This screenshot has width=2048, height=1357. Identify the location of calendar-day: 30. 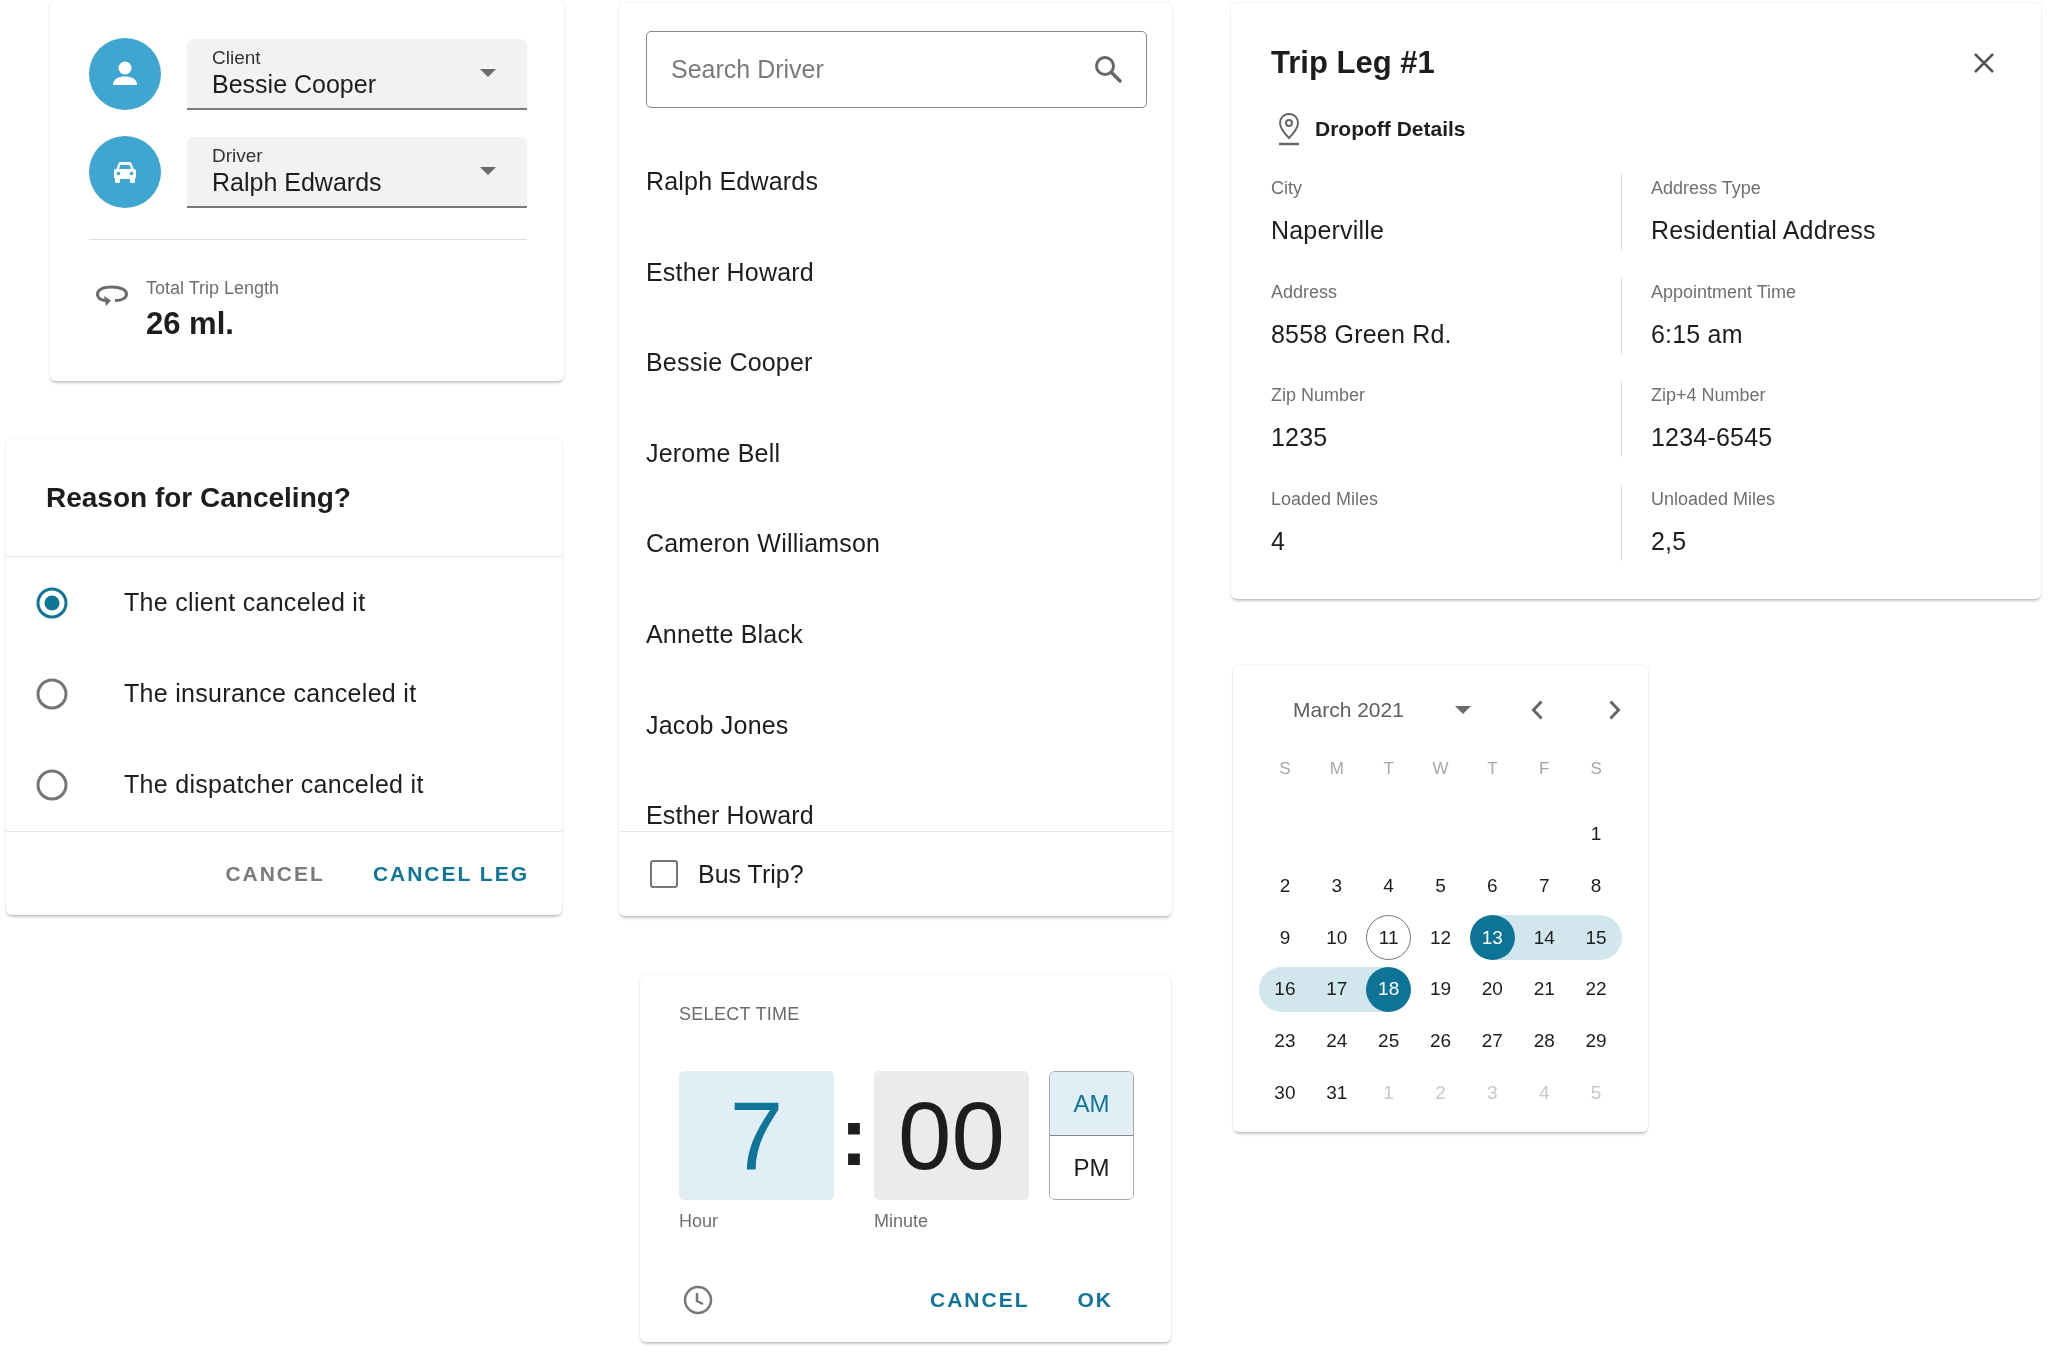
(1285, 1093).